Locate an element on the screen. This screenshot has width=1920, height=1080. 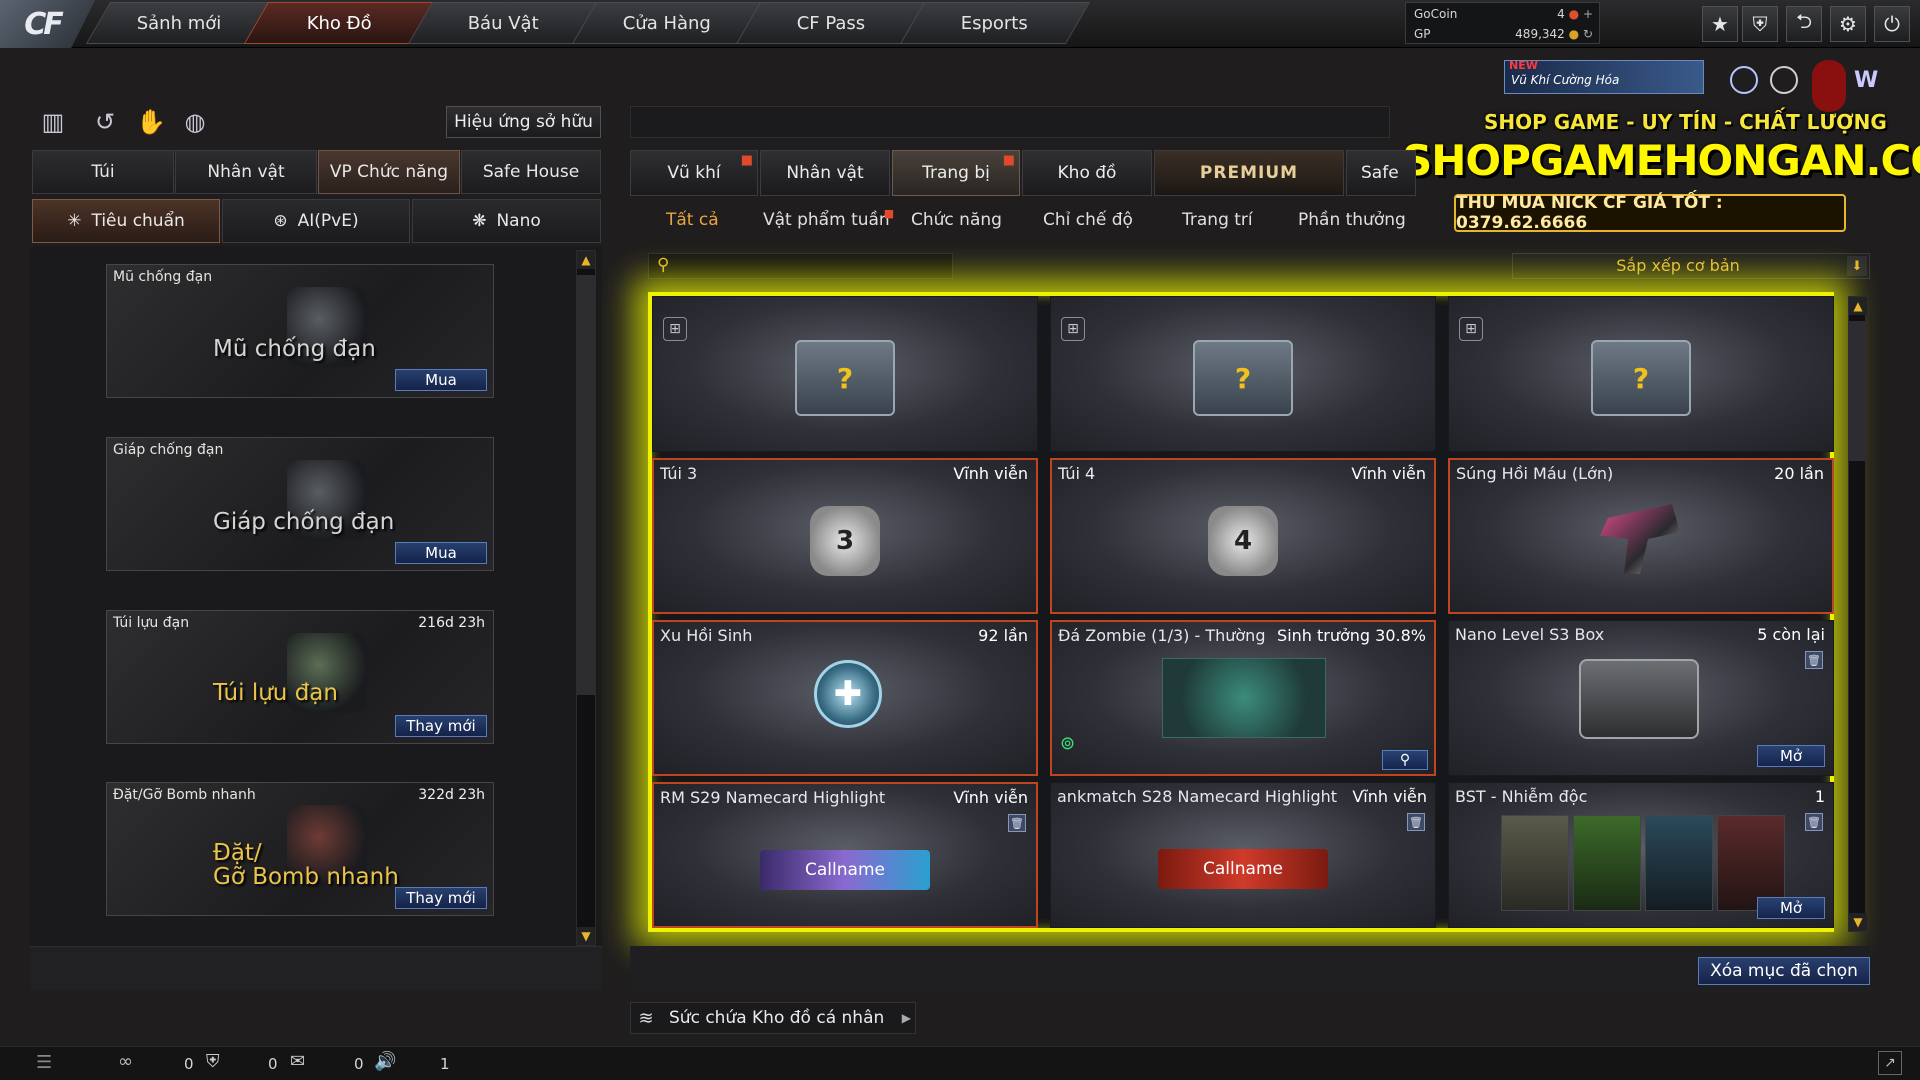
shield-icon: ⛨ is located at coordinates (1760, 24).